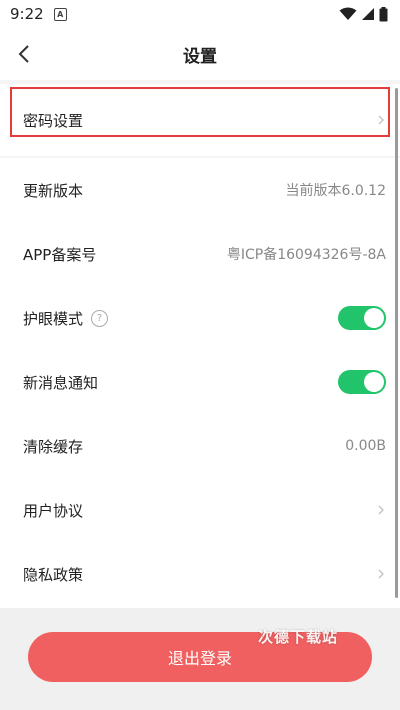 This screenshot has width=400, height=710. What do you see at coordinates (335, 191) in the screenshot?
I see `current-version-value: 当前版本6.0.12` at bounding box center [335, 191].